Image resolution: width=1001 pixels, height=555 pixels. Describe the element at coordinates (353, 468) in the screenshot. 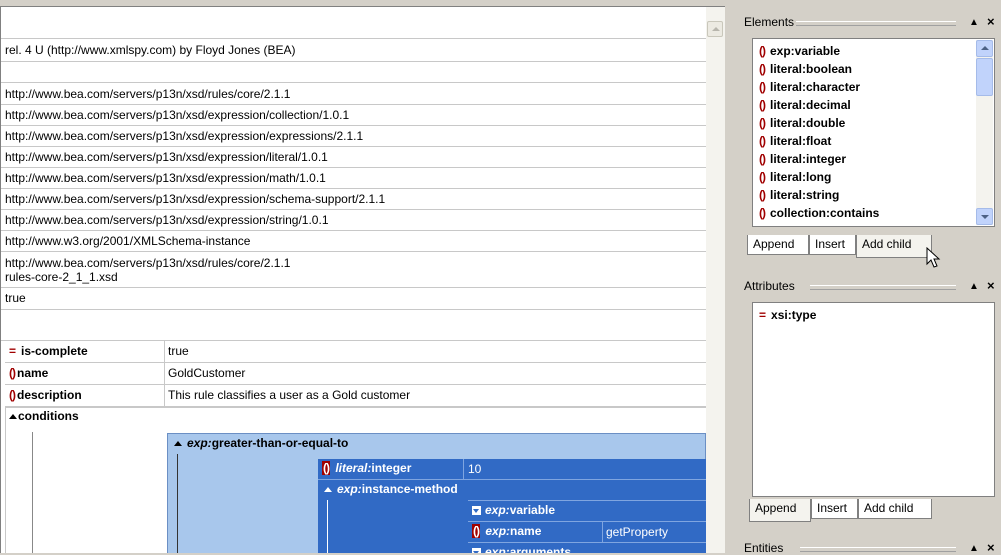

I see `literal-prefix: literal:` at that location.